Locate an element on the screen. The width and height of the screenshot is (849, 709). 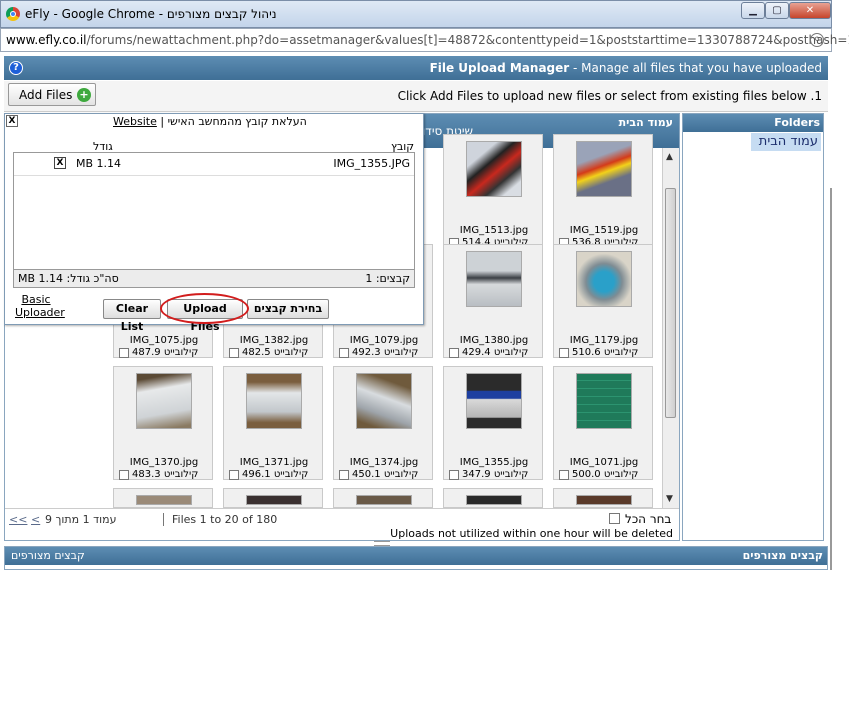
local-upload-tab: העלאת קובץ מהמחשב האישי is located at coordinates (237, 121).